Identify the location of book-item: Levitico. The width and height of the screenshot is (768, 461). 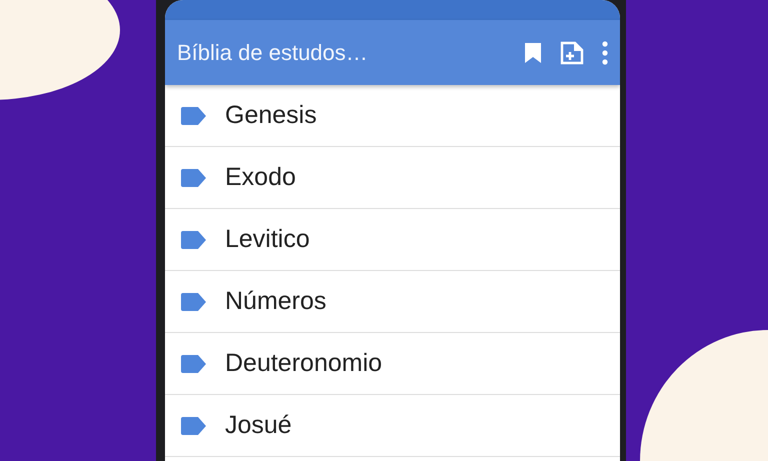
(392, 240).